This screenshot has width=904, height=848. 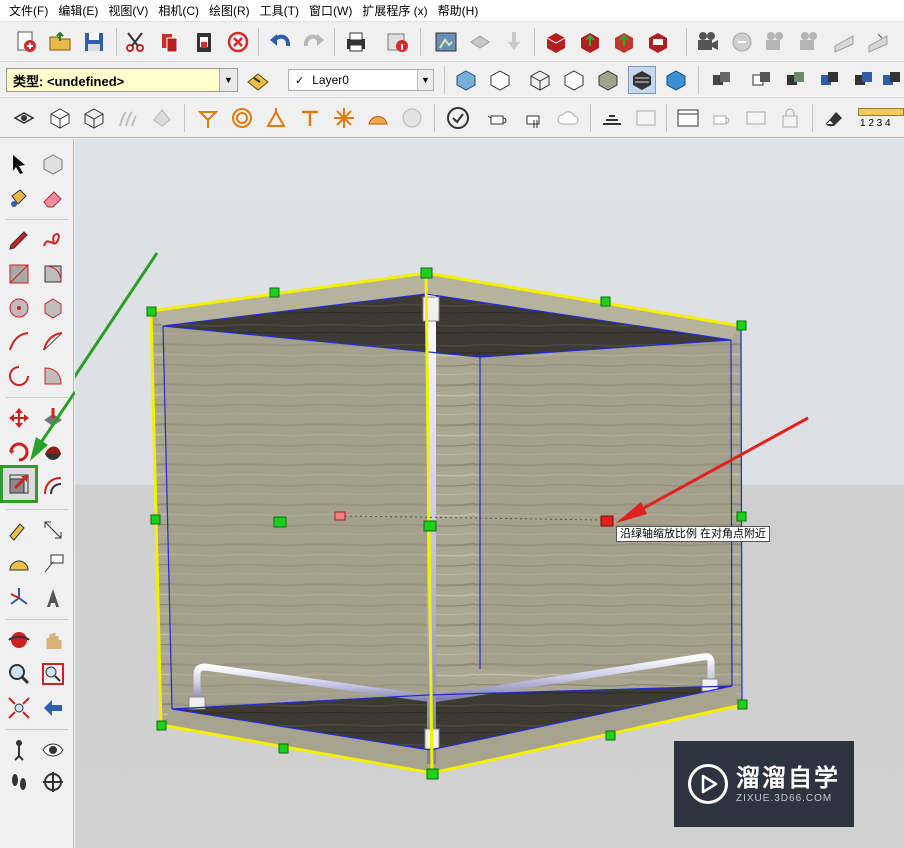 I want to click on pan-hand-icon, so click(x=53, y=640).